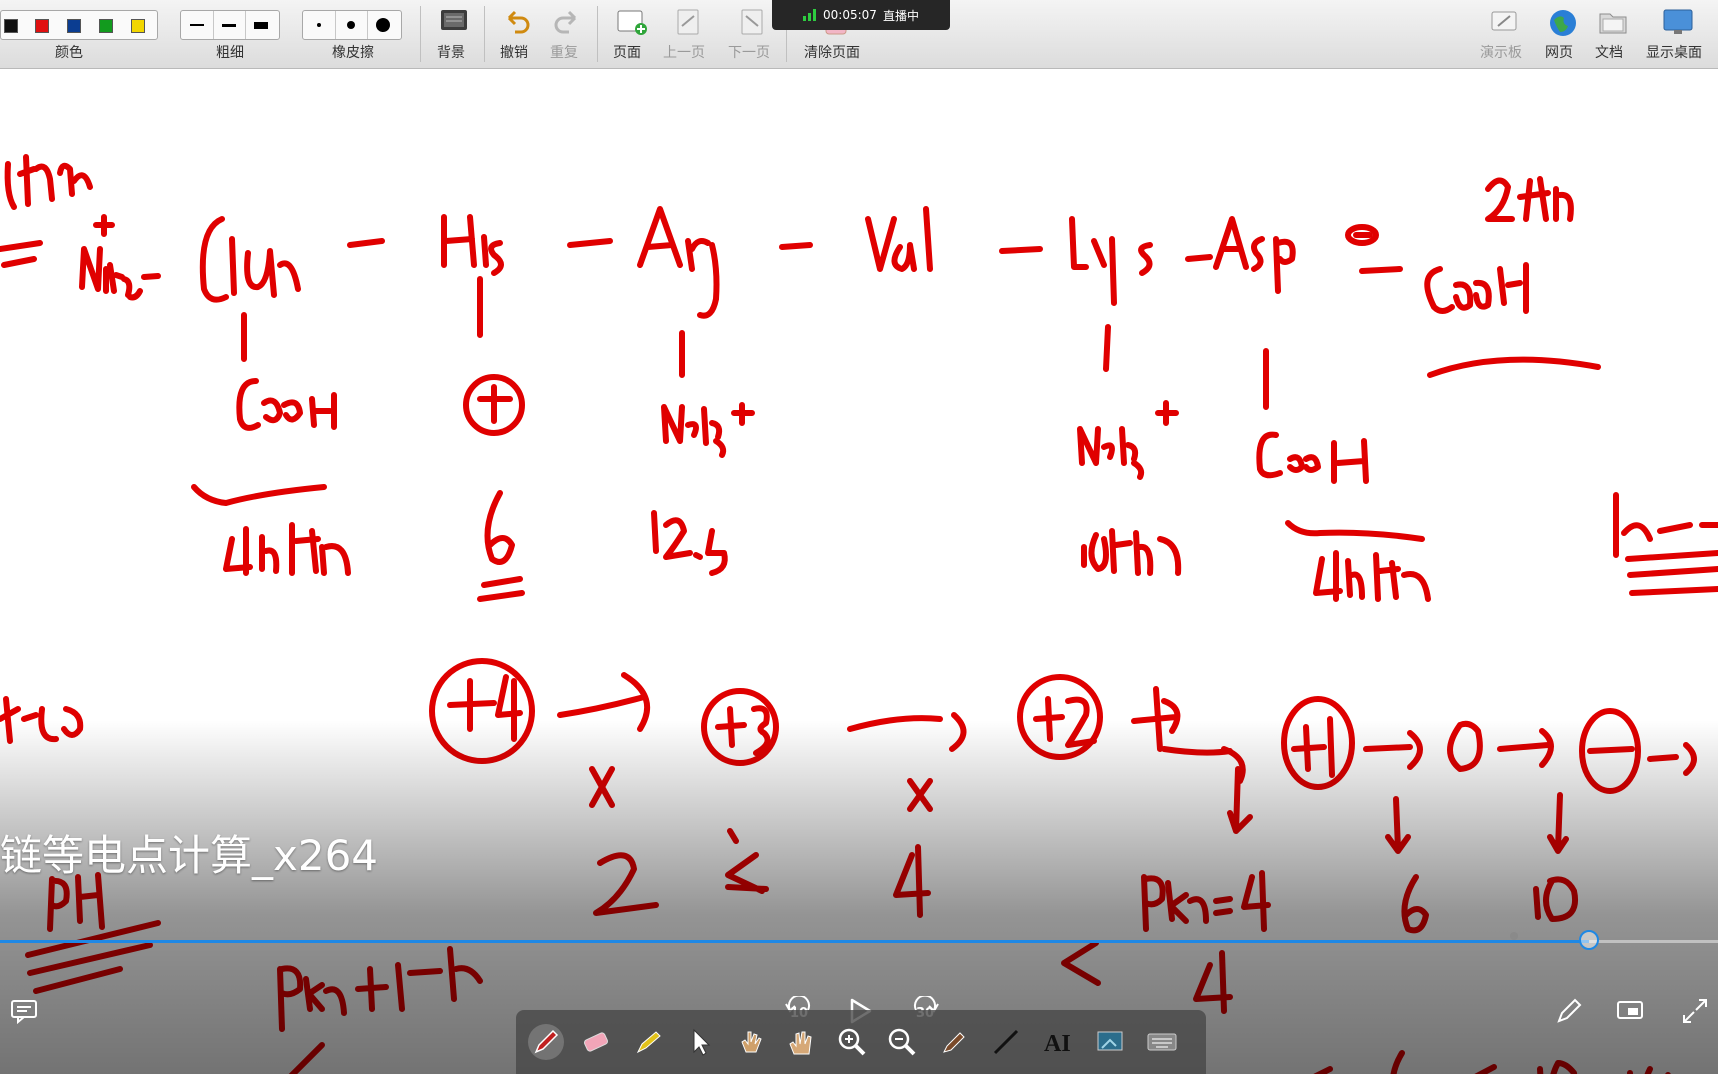 This screenshot has height=1074, width=1718. I want to click on globe-icon, so click(1563, 23).